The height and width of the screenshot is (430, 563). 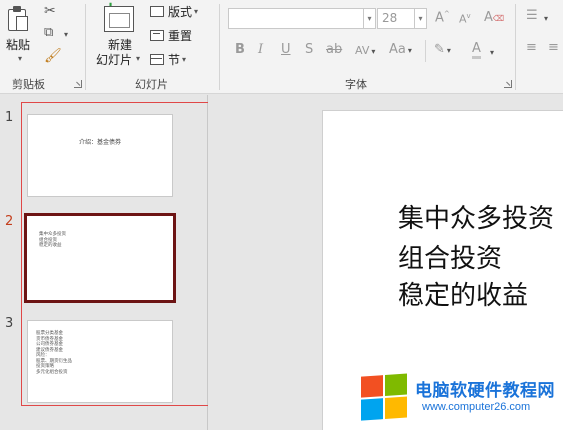 I want to click on format-painter-icon: 🖌, so click(x=53, y=56).